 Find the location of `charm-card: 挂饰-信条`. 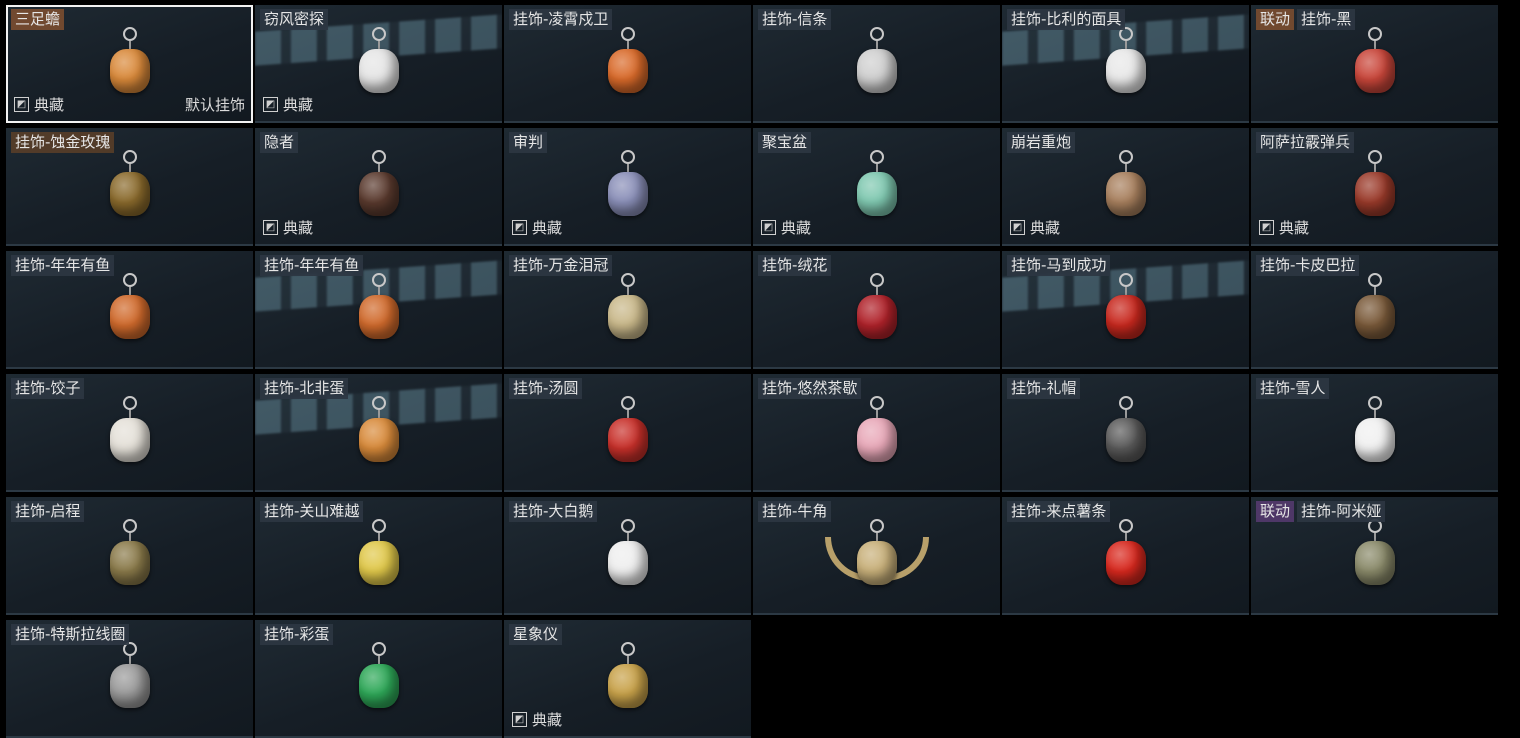

charm-card: 挂饰-信条 is located at coordinates (876, 64).